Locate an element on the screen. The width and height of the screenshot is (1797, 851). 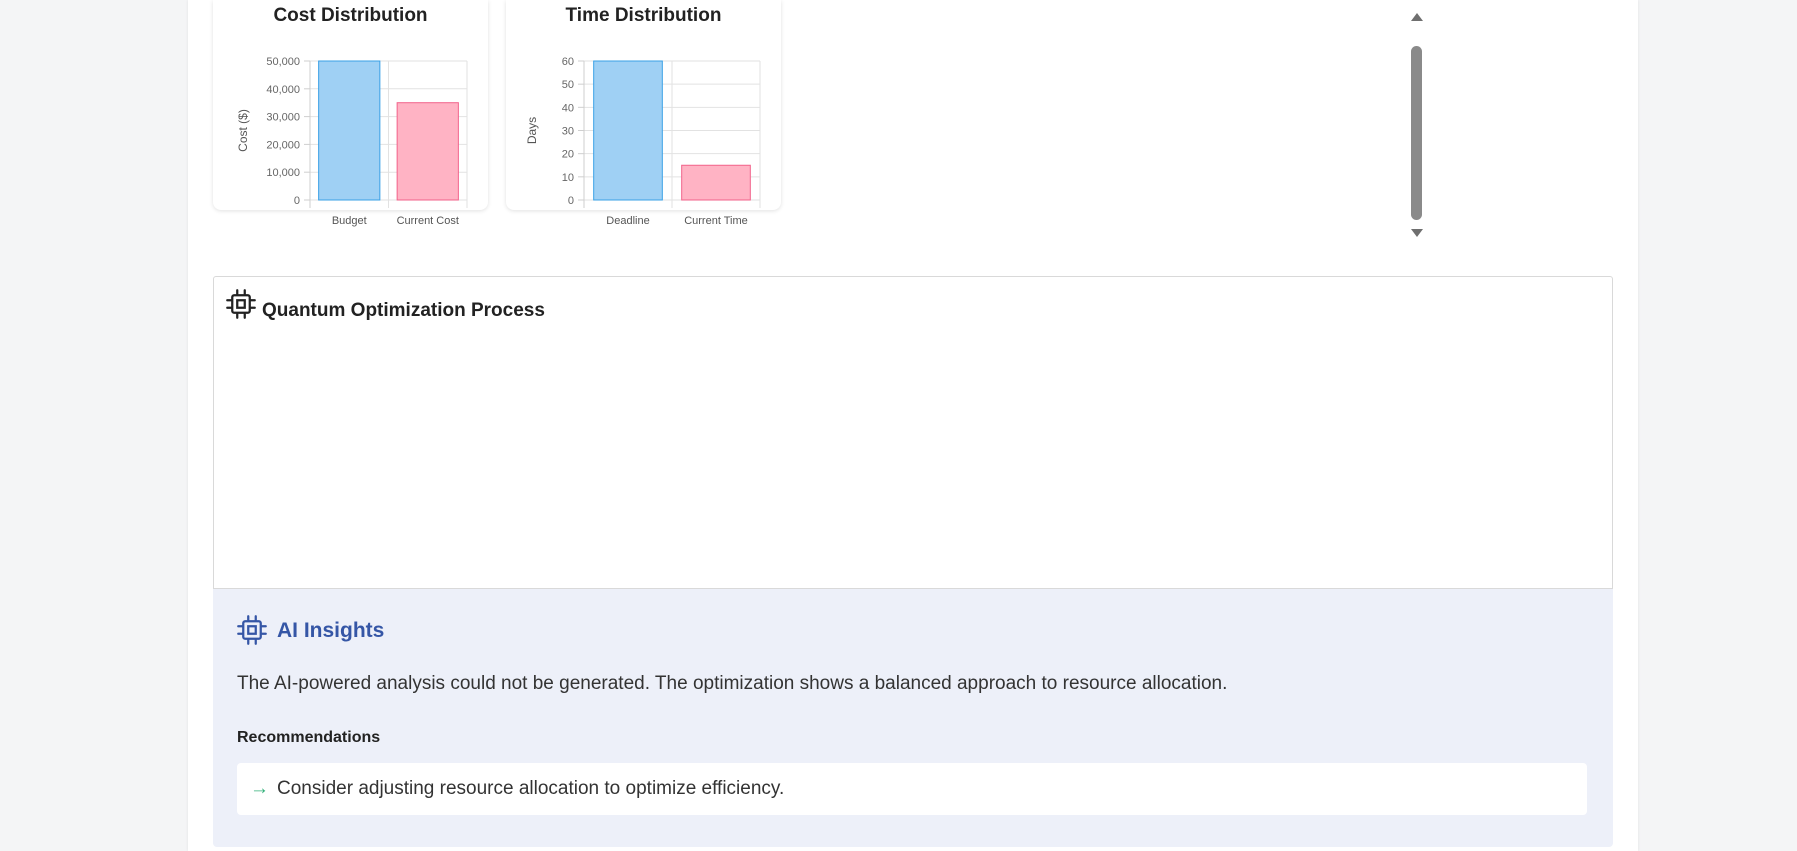
bar-current-time is located at coordinates (716, 182).